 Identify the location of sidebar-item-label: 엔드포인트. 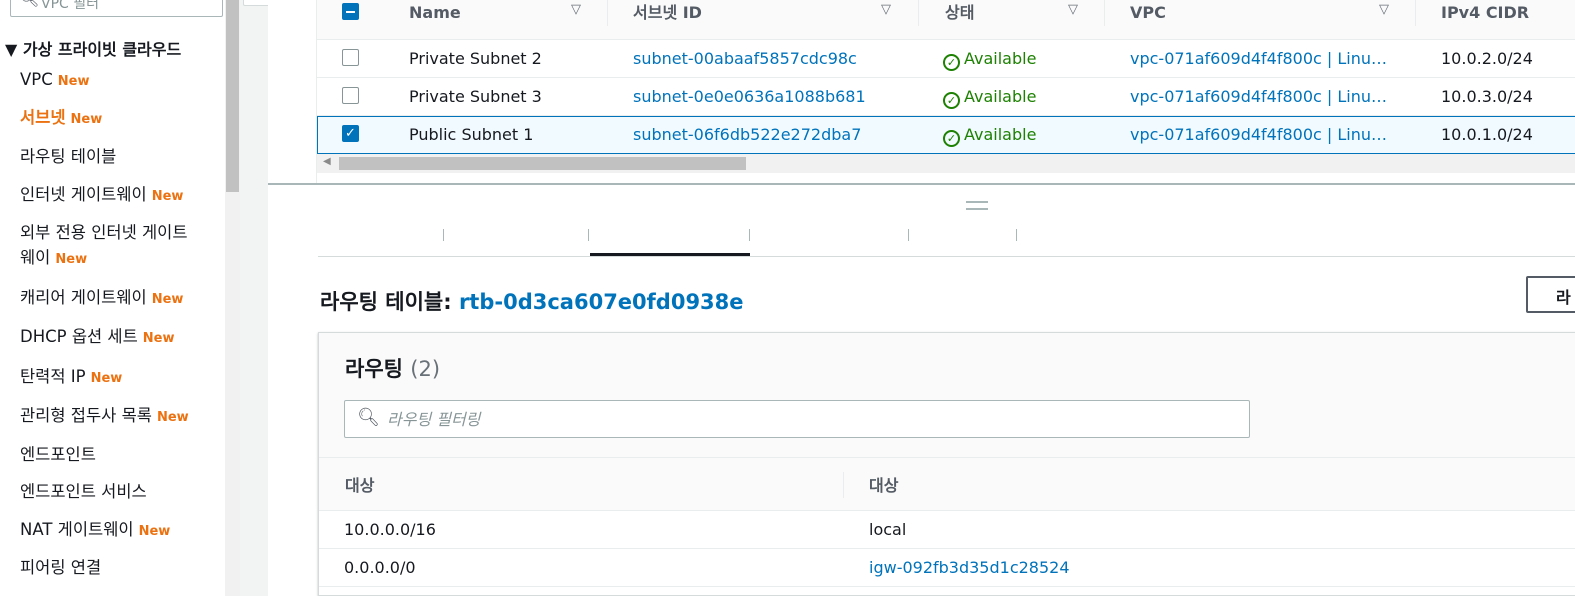
(58, 454).